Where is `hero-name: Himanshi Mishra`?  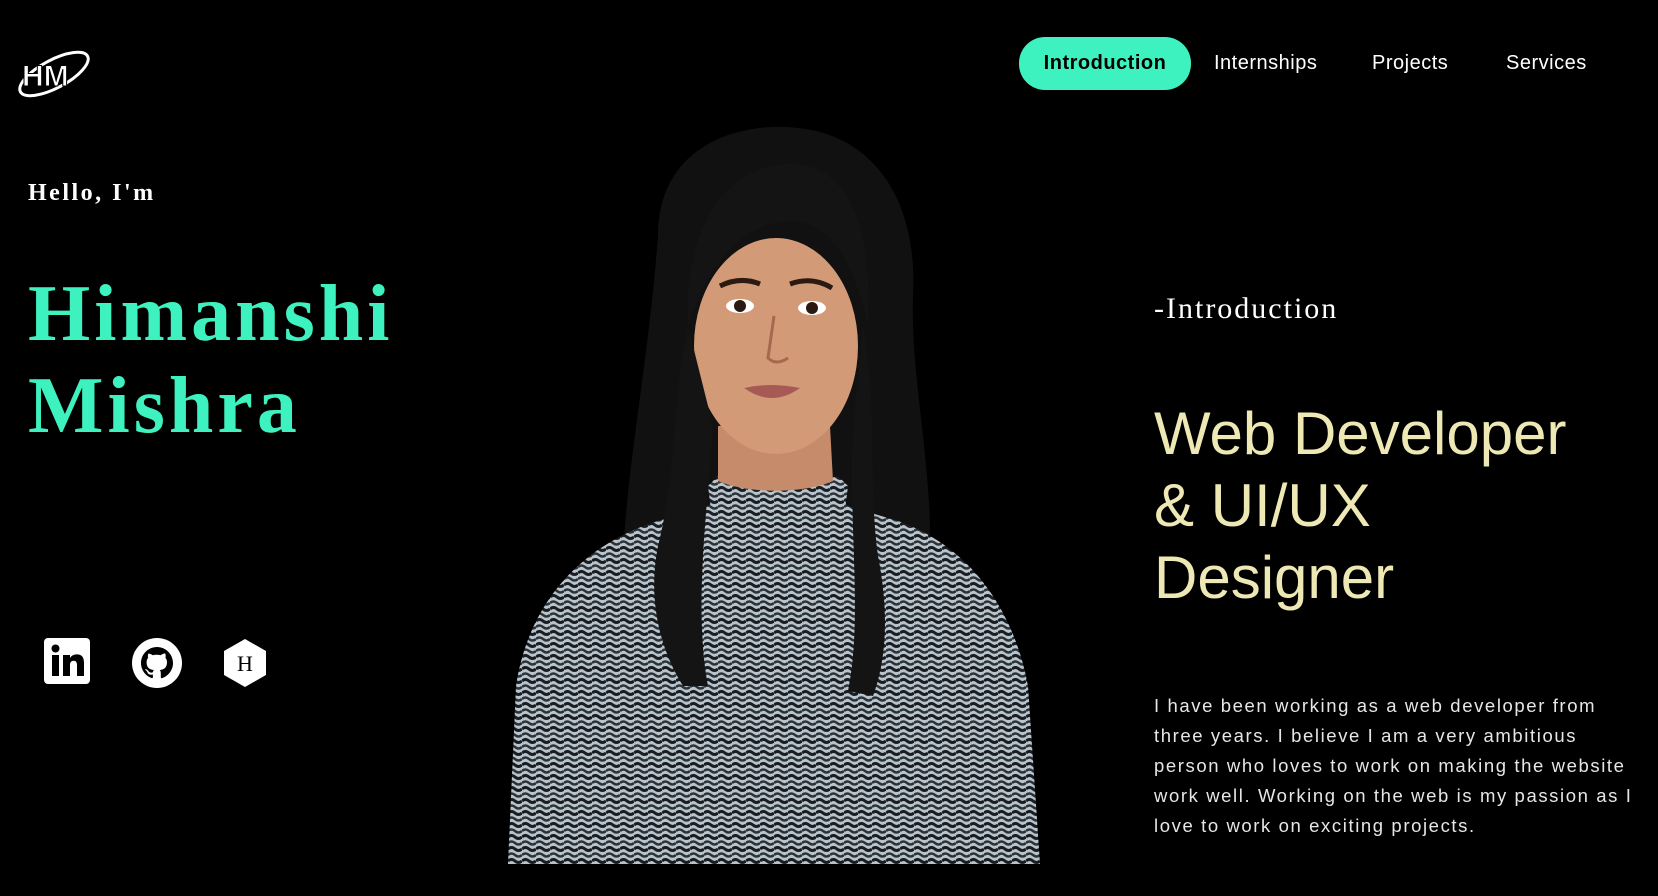 hero-name: Himanshi Mishra is located at coordinates (210, 360).